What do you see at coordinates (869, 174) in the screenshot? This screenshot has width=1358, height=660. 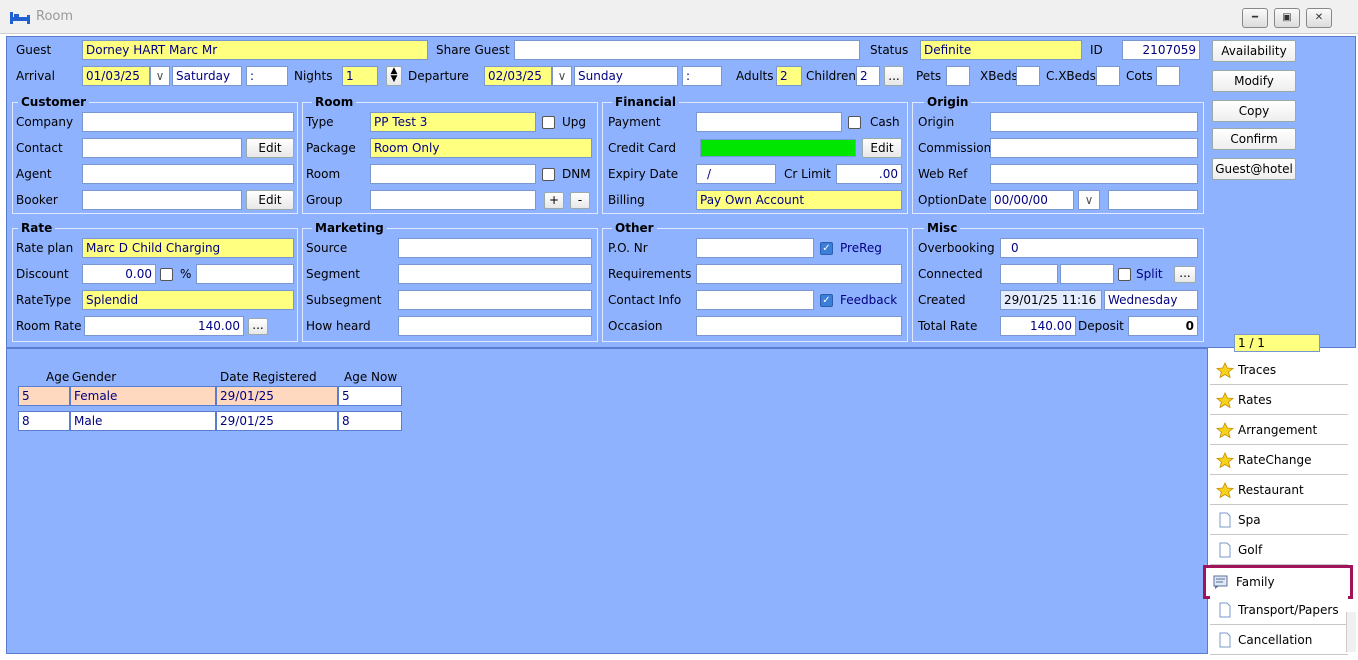 I see `cr-limit-field: .00` at bounding box center [869, 174].